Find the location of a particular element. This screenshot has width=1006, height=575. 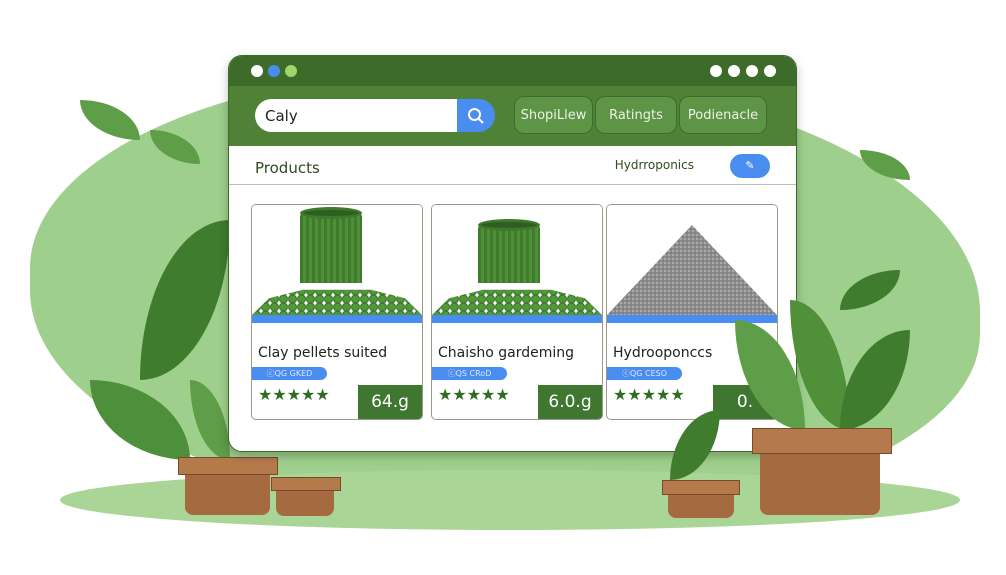

tab-shopilew: ShopiLlew is located at coordinates (553, 115).